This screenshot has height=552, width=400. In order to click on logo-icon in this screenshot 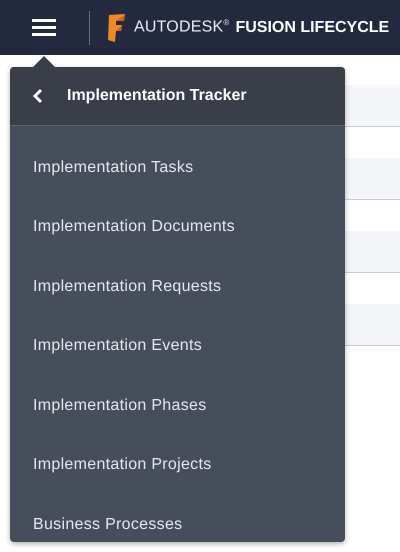, I will do `click(117, 27)`.